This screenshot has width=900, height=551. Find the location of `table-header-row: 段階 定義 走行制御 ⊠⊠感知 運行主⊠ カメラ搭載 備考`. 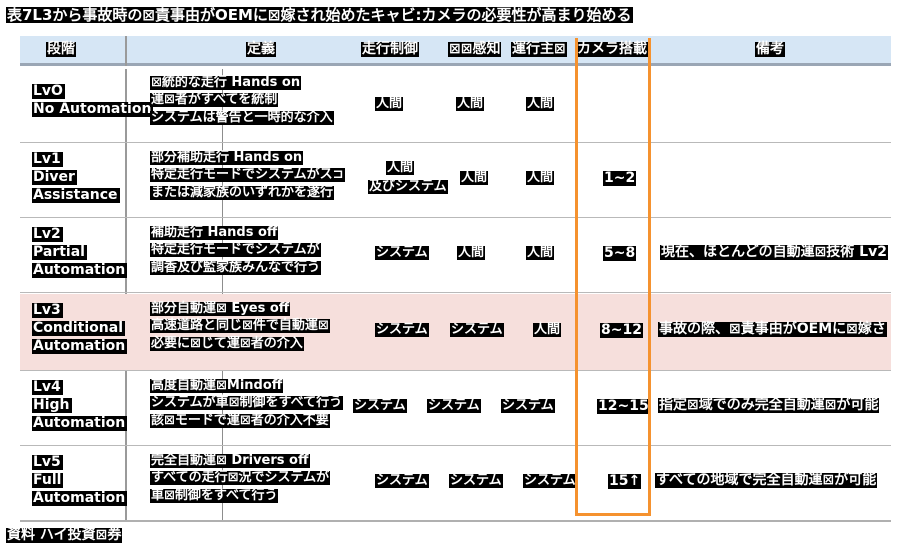

table-header-row: 段階 定義 走行制御 ⊠⊠感知 運行主⊠ カメラ搭載 備考 is located at coordinates (455, 51).